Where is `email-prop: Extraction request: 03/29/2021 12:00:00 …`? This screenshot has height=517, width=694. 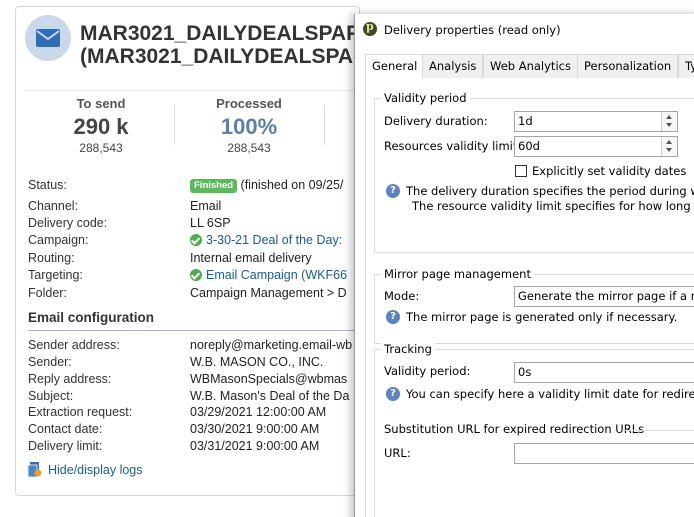
email-prop: Extraction request: 03/29/2021 12:00:00 … is located at coordinates (193, 412).